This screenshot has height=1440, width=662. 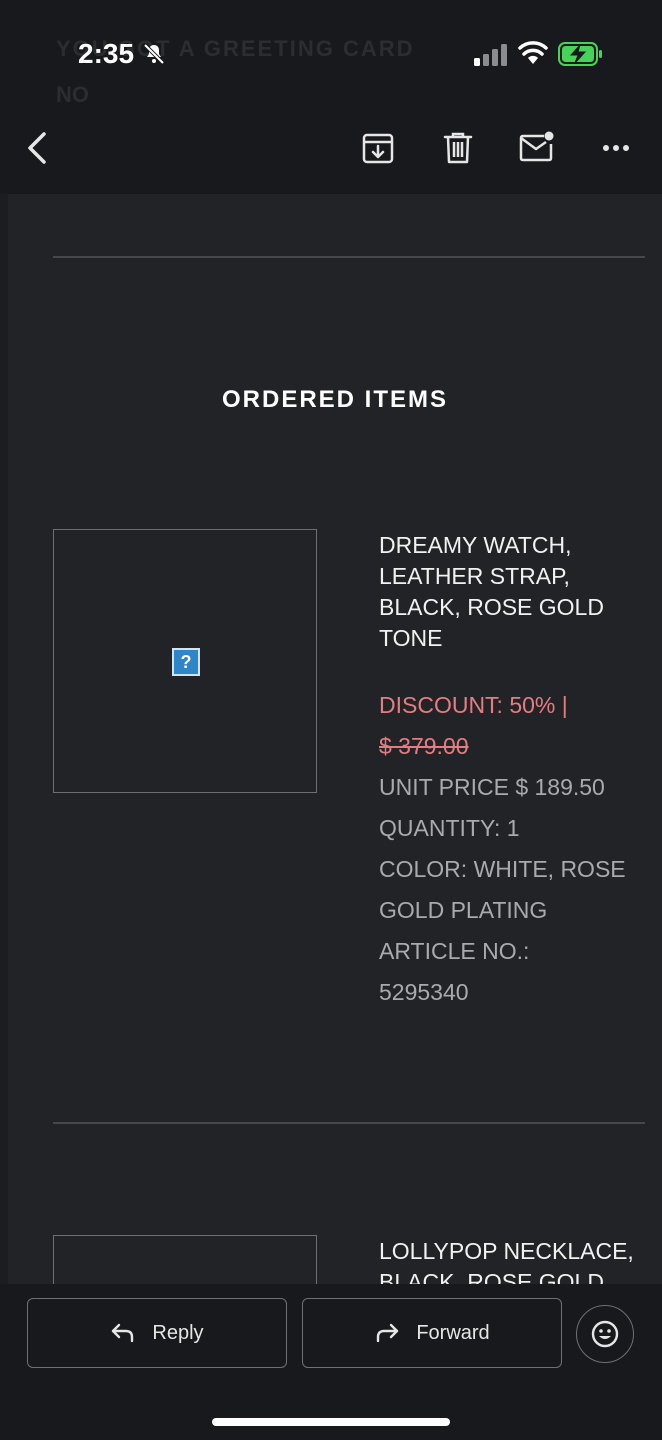 I want to click on section-title: ORDERED ITEMS, so click(x=334, y=399).